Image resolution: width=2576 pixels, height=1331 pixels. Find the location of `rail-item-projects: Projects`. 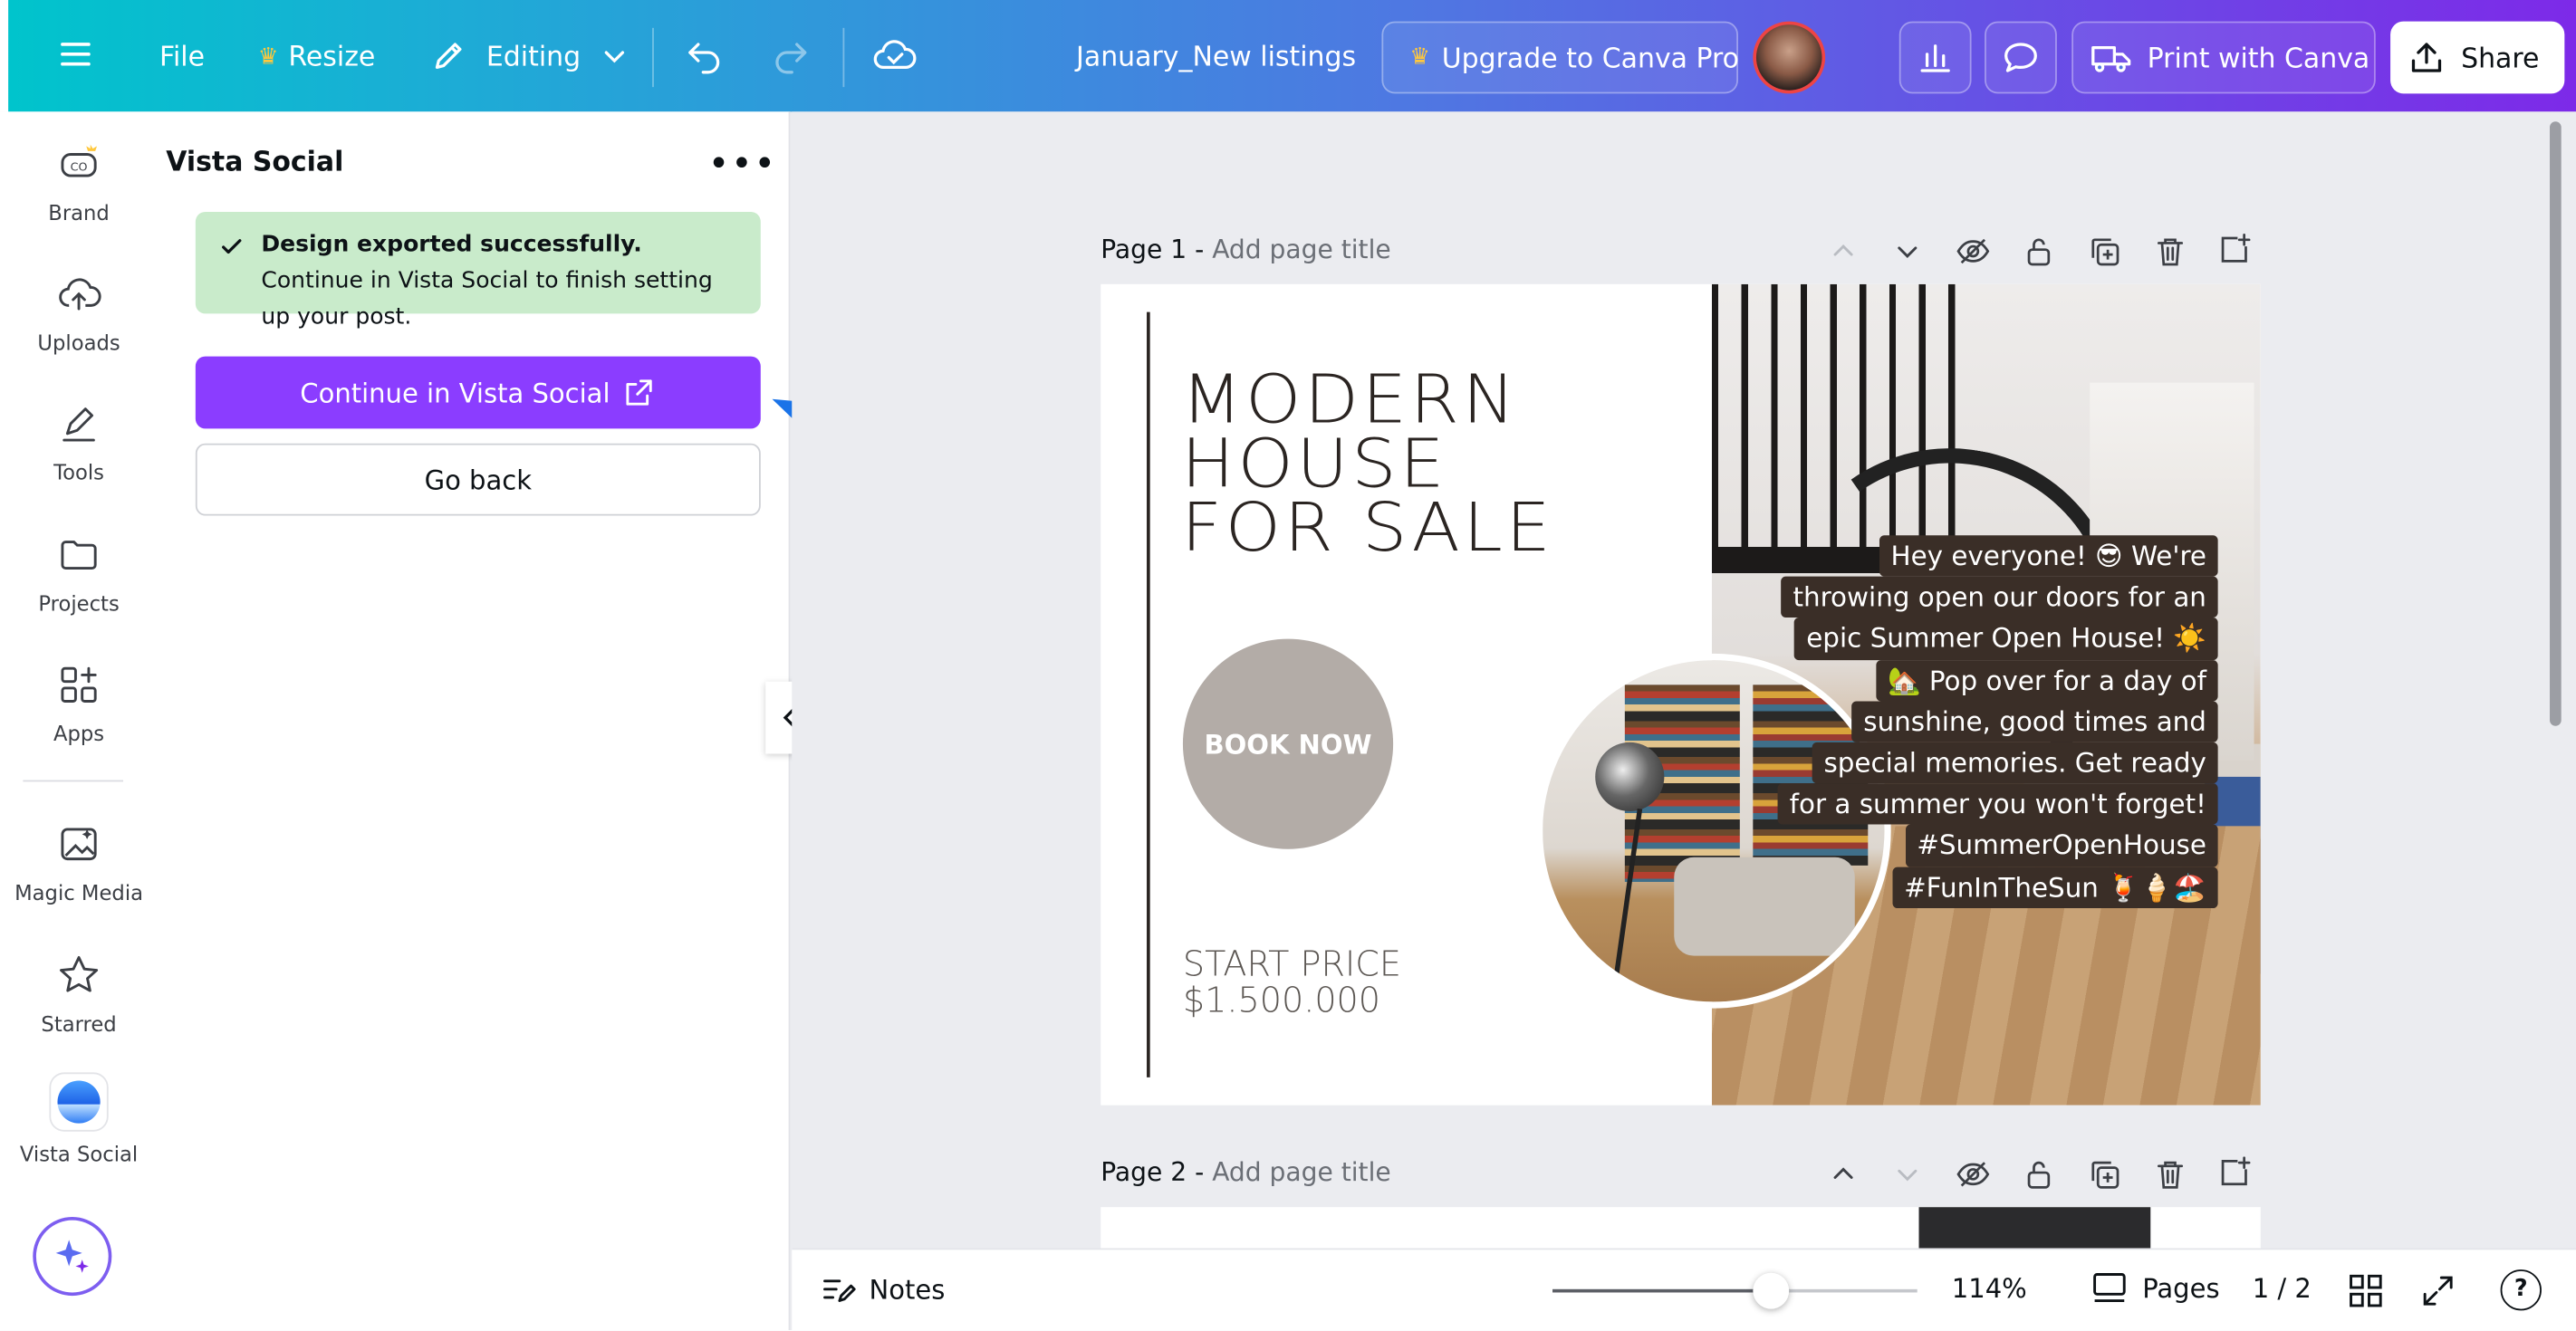

rail-item-projects: Projects is located at coordinates (78, 573).